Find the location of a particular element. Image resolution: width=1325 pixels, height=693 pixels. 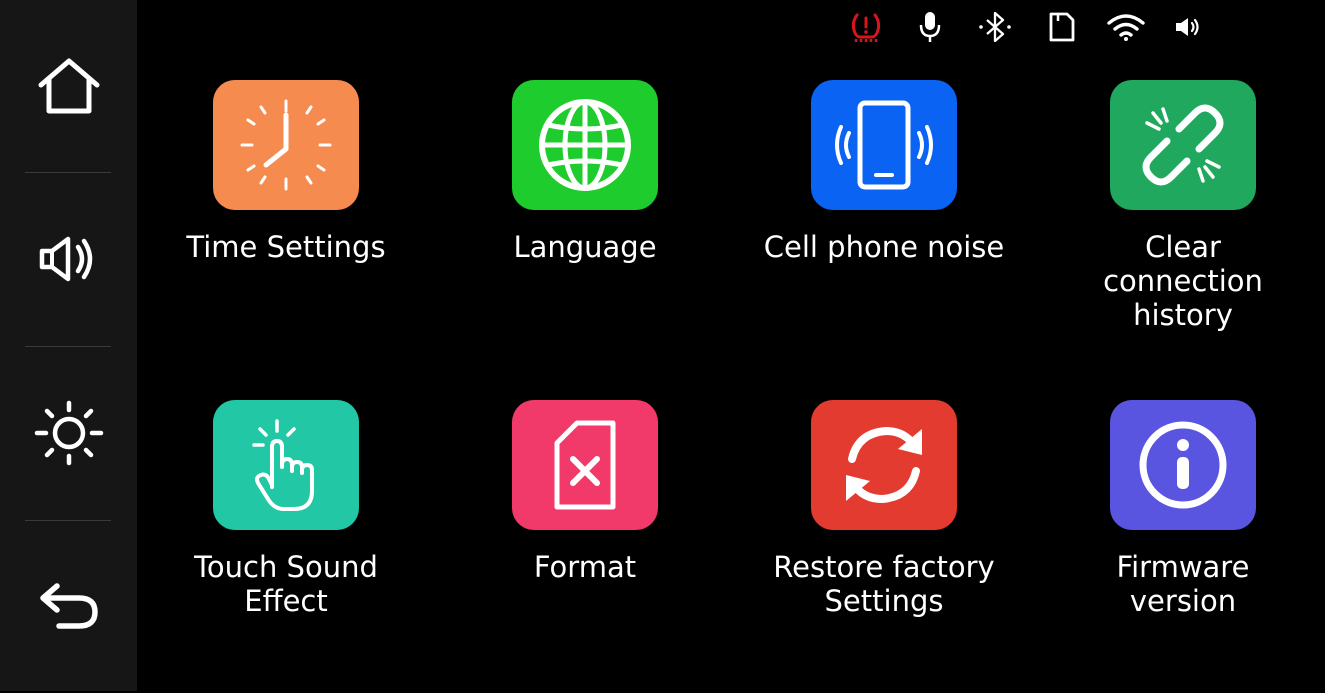

volume-button is located at coordinates (68, 259).